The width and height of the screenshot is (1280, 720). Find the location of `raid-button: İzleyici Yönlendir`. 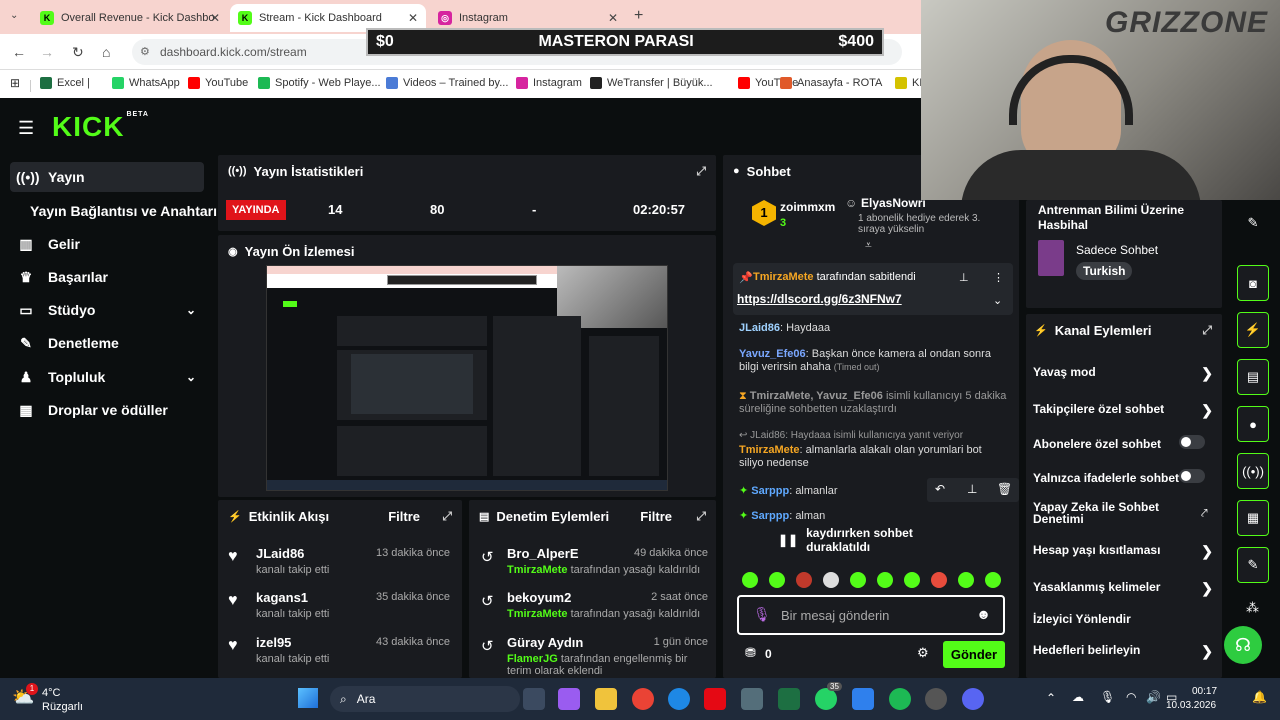

raid-button: İzleyici Yönlendir is located at coordinates (1123, 619).